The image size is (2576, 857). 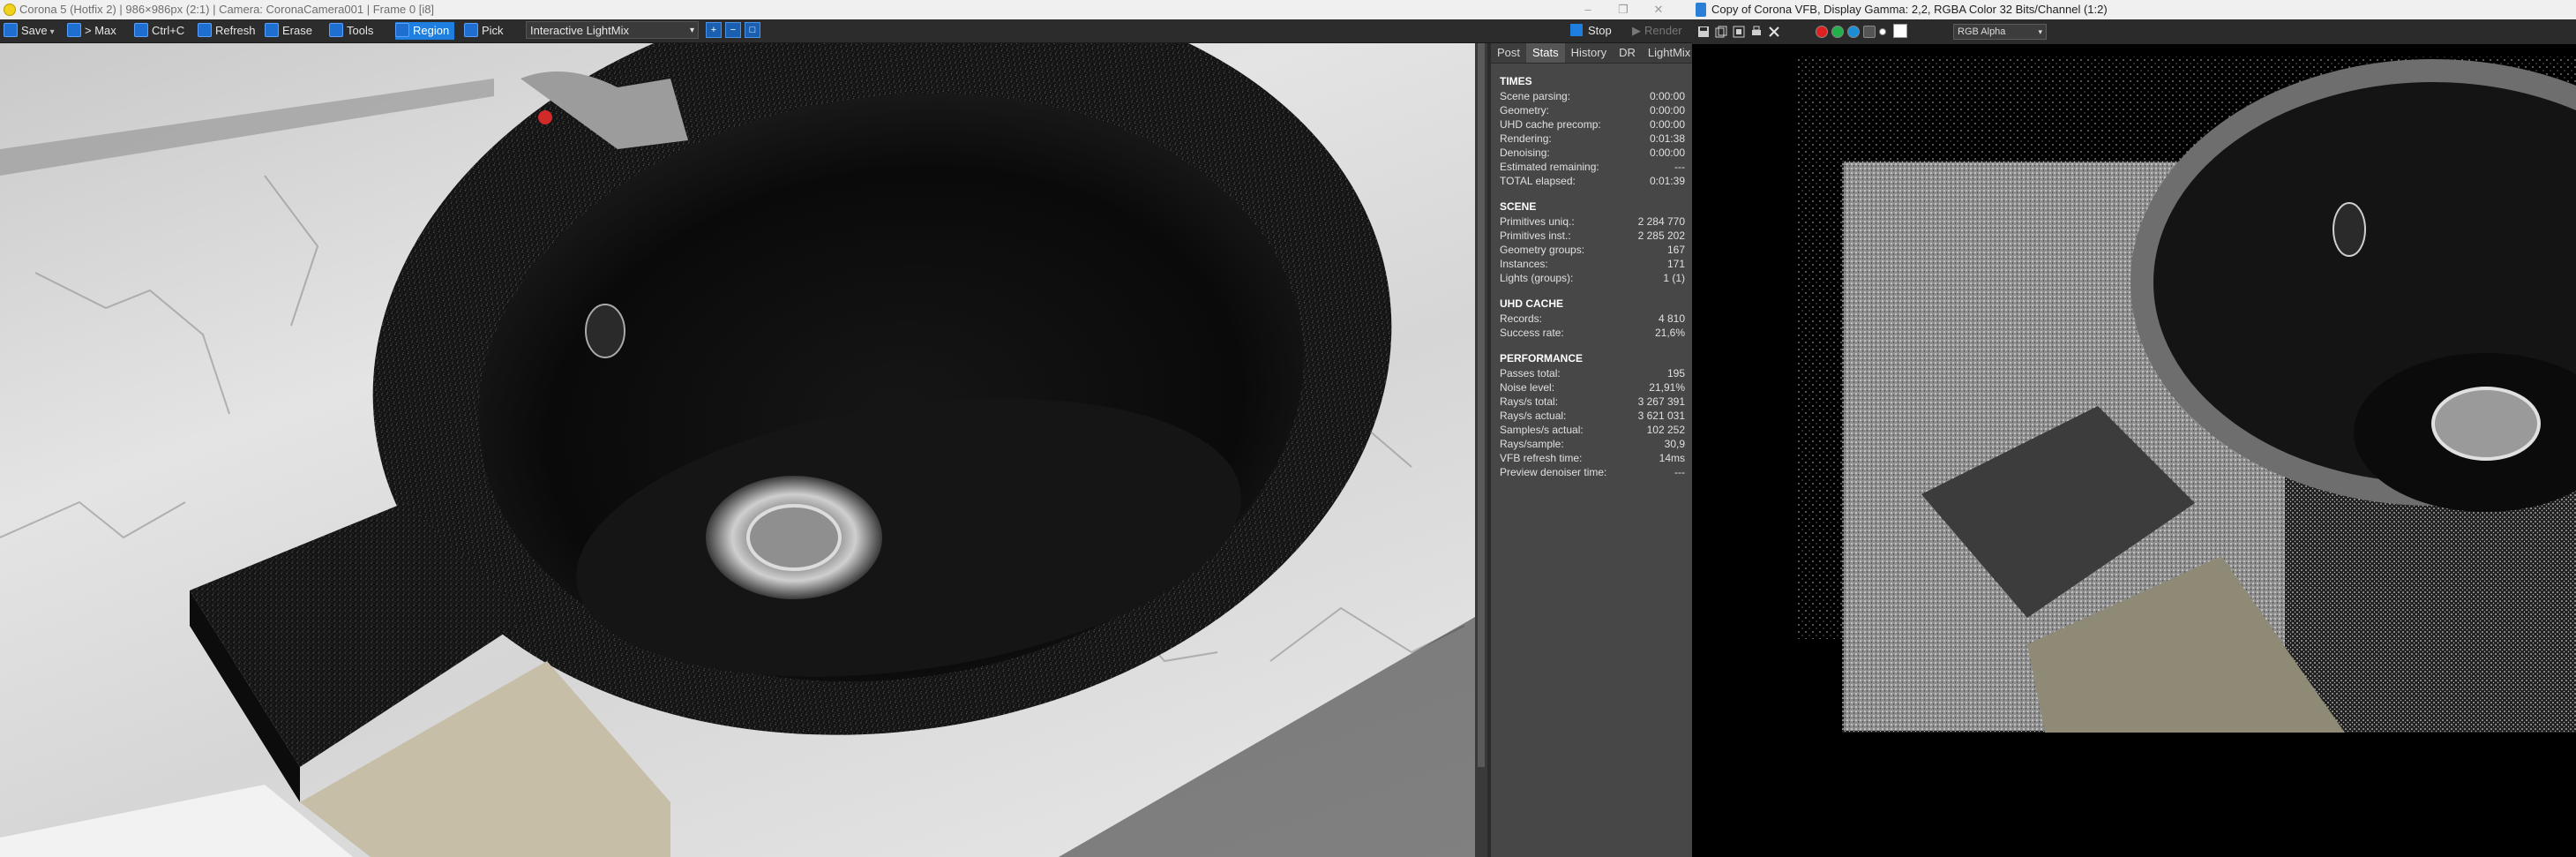 I want to click on region-icon, so click(x=402, y=30).